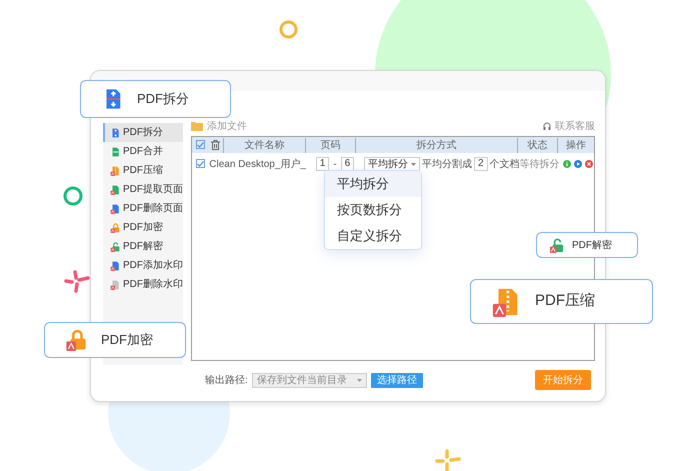 This screenshot has height=471, width=696. Describe the element at coordinates (264, 145) in the screenshot. I see `column-header: 文件名称` at that location.